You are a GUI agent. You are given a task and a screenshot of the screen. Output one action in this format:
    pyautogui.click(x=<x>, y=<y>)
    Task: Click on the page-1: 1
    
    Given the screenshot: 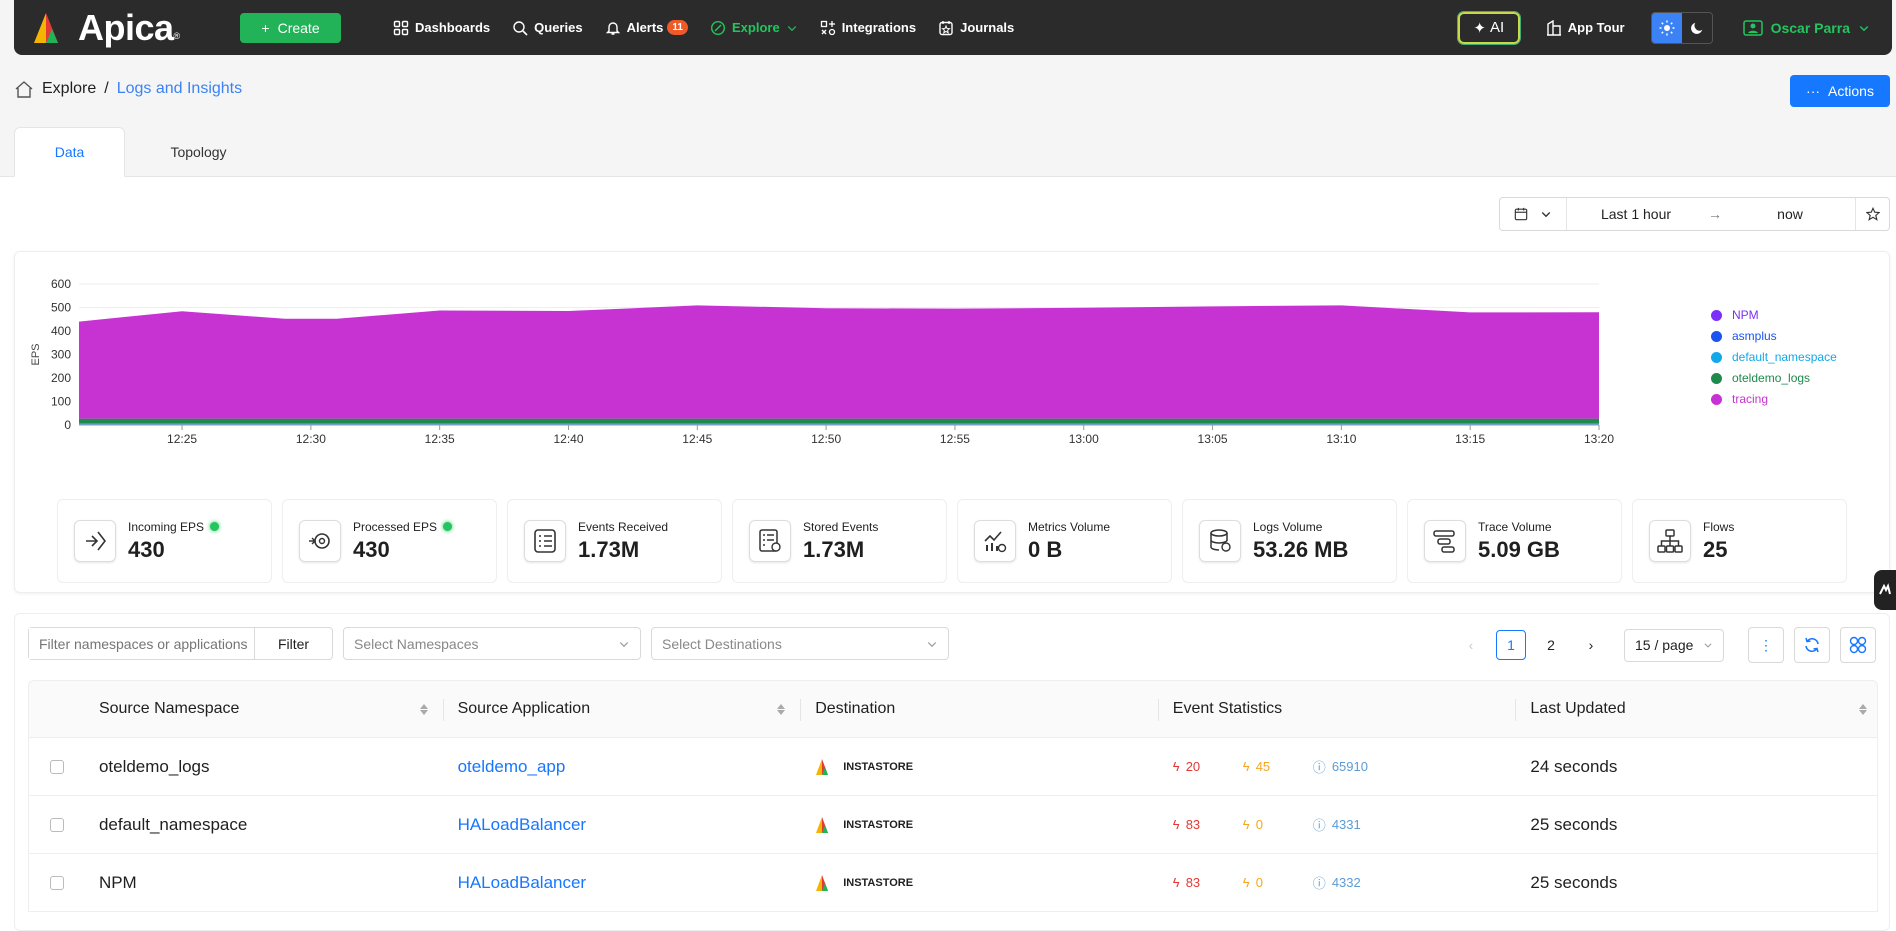 What is the action you would take?
    pyautogui.click(x=1511, y=645)
    